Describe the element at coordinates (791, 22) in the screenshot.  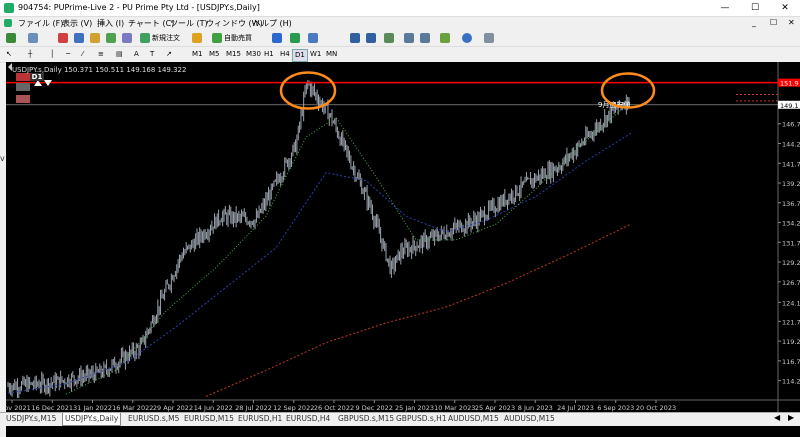
I see `child-close-button: ✕` at that location.